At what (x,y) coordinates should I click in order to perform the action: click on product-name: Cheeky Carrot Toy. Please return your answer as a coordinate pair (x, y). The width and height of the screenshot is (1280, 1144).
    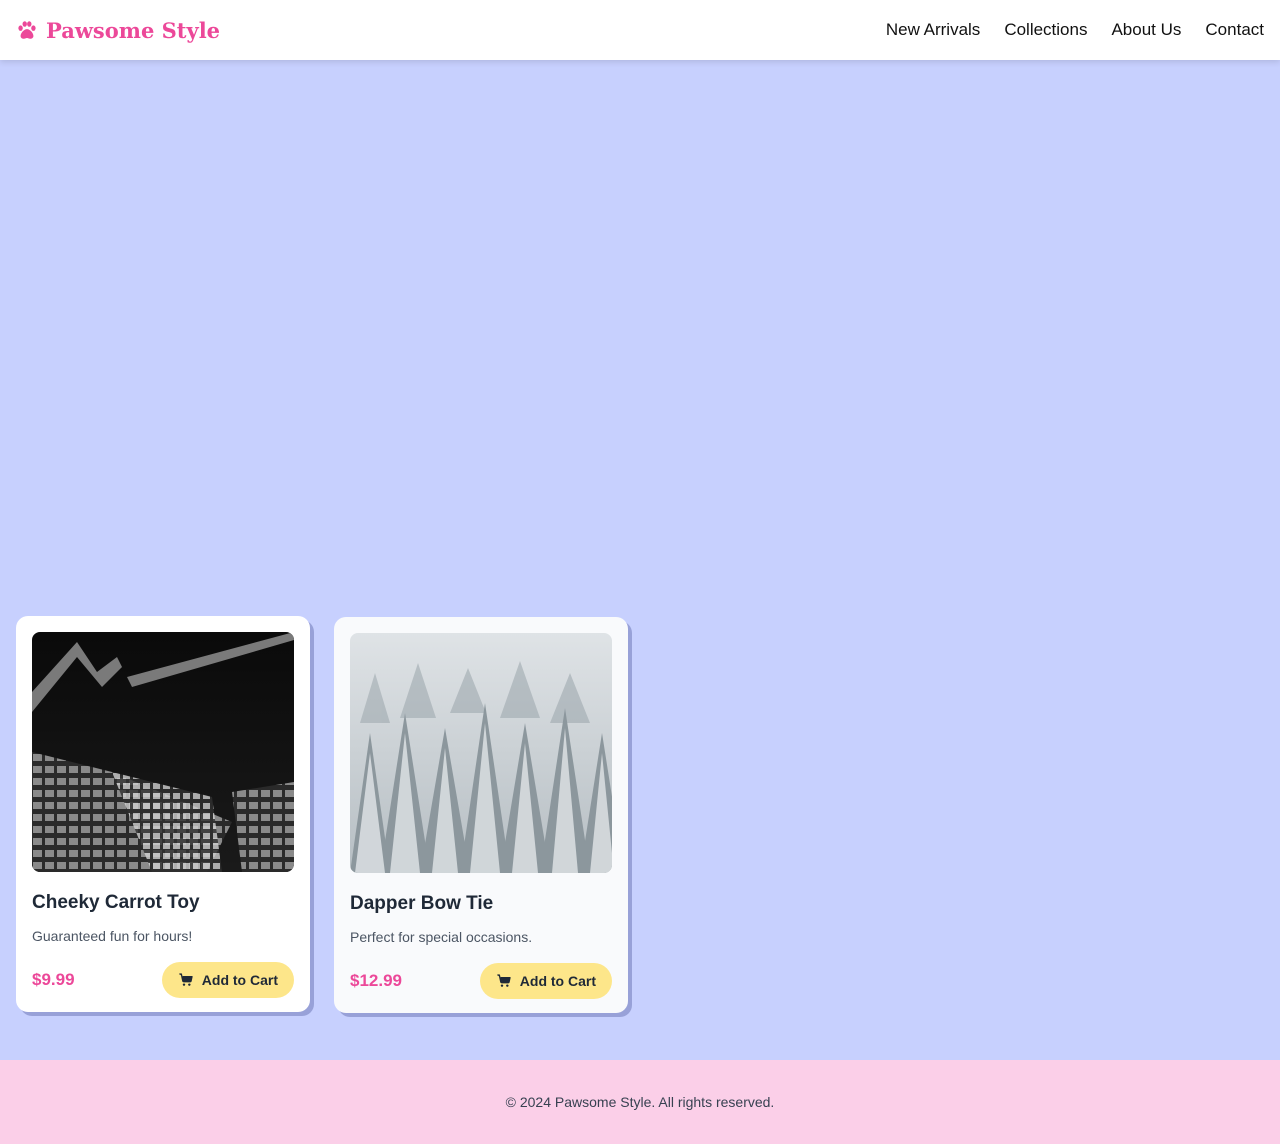
    Looking at the image, I should click on (116, 902).